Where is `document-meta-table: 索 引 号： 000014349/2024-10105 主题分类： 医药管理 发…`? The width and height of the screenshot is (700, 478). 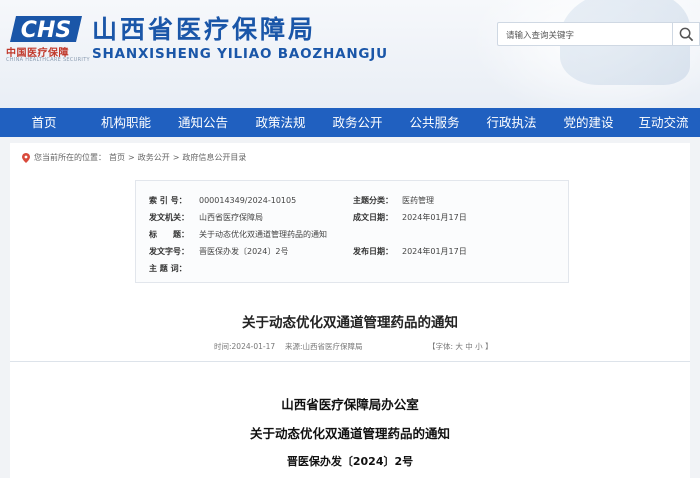
document-meta-table: 索 引 号： 000014349/2024-10105 主题分类： 医药管理 发… is located at coordinates (352, 231).